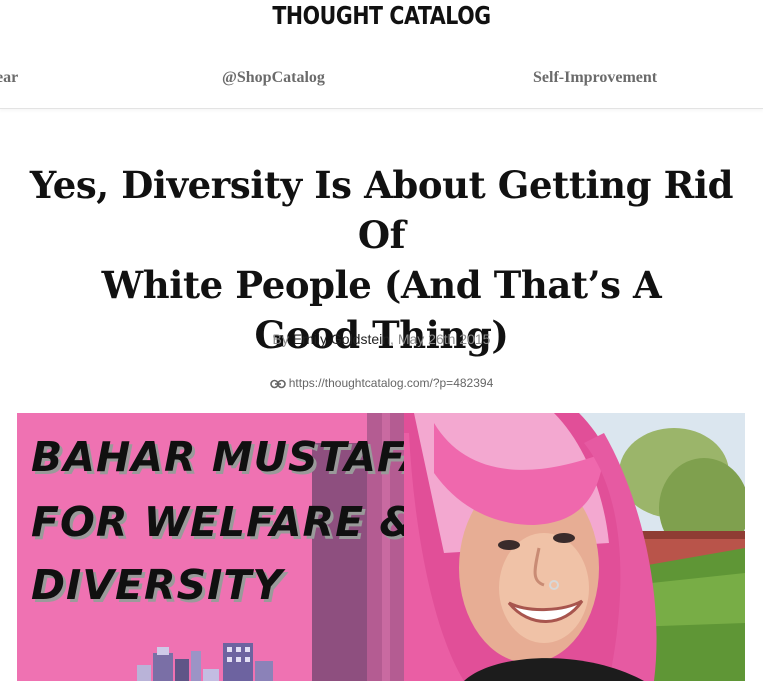 The image size is (763, 681). I want to click on author-link: Emily Goldstein, so click(341, 339).